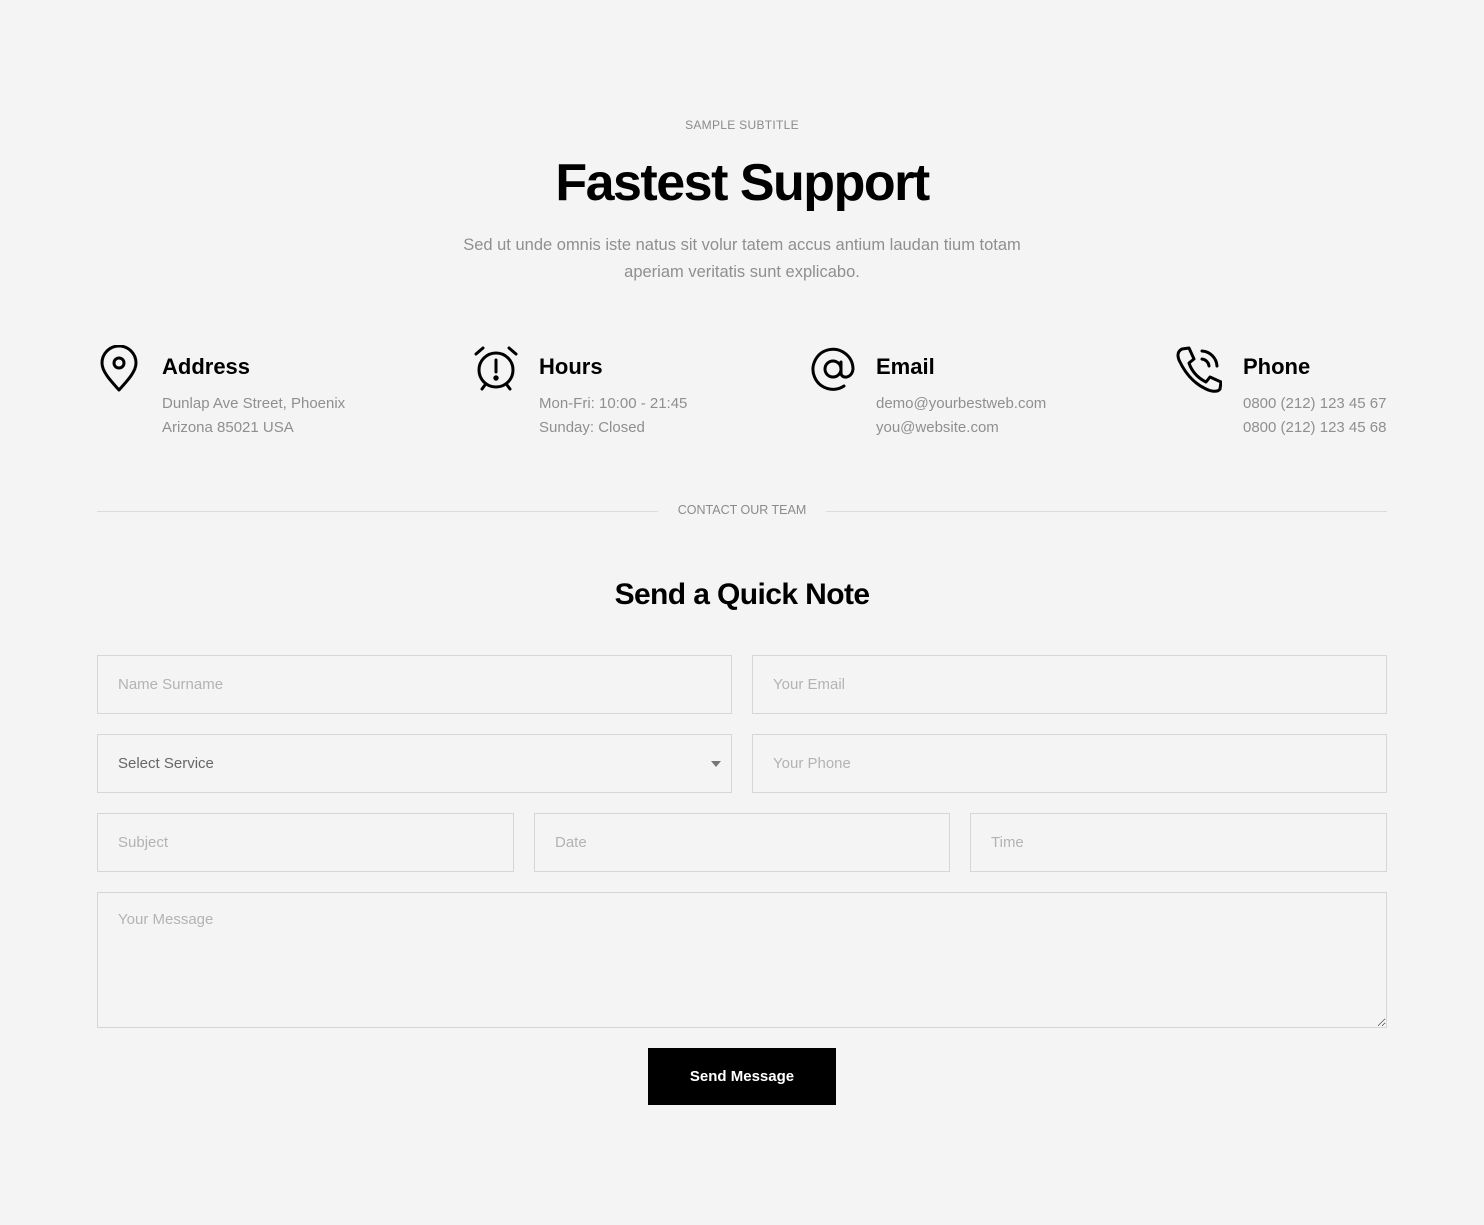  I want to click on address-line-1: Dunlap Ave Street, Phoenix, so click(254, 403).